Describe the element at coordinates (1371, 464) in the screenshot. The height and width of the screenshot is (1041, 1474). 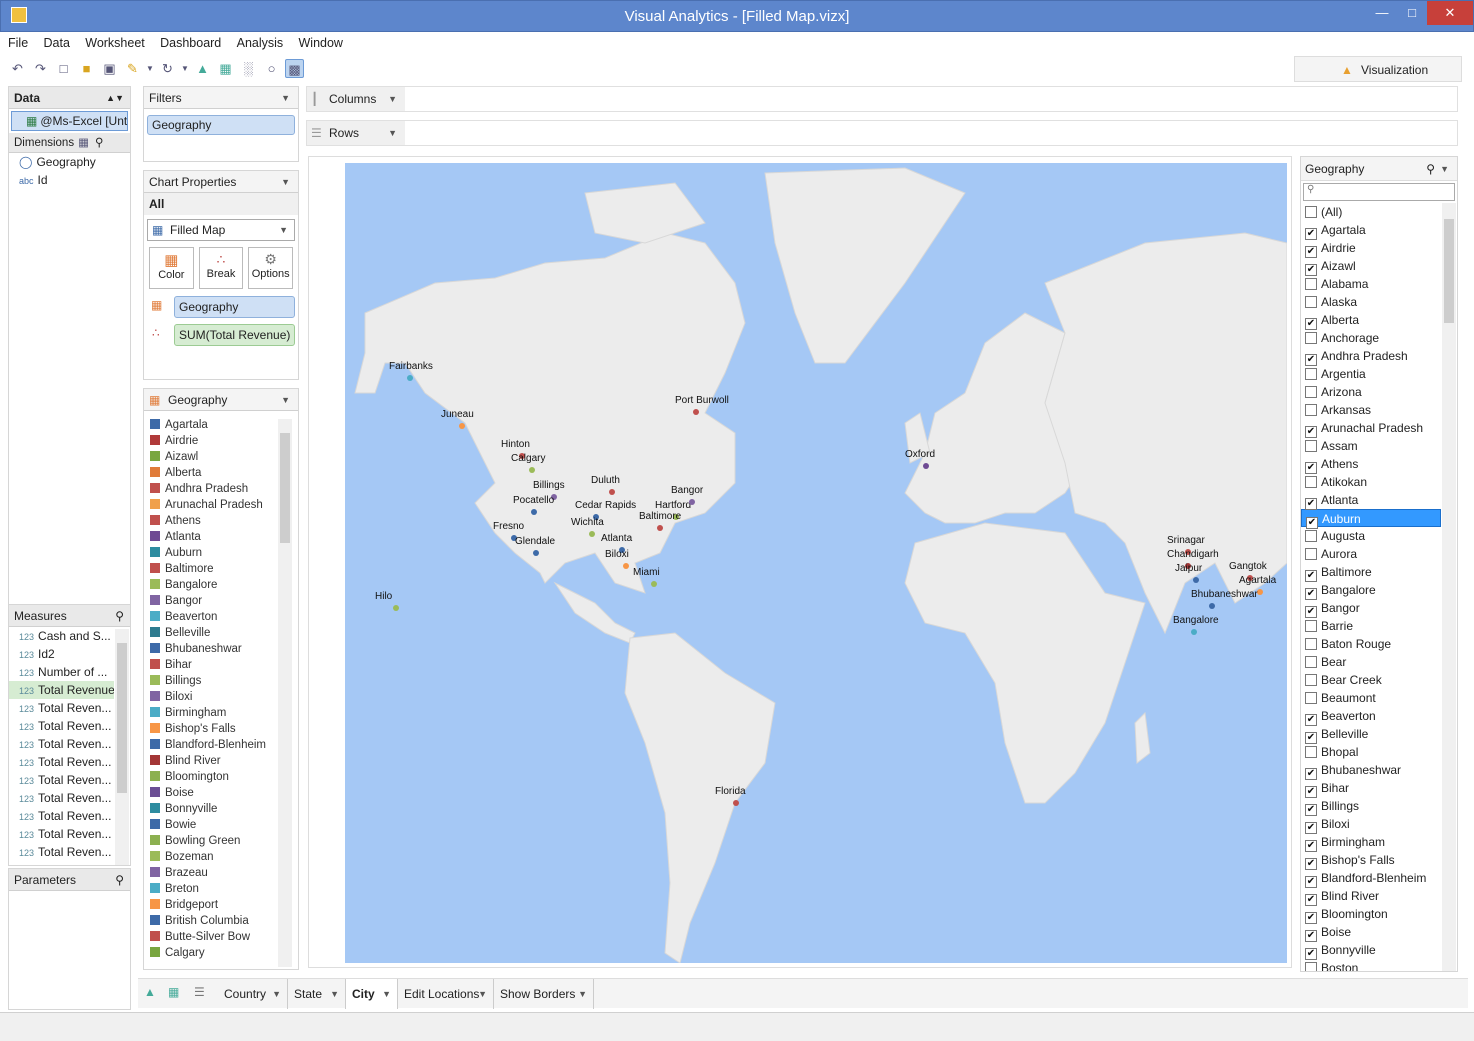
I see `geography-checkbox-item: ✔ Athens` at that location.